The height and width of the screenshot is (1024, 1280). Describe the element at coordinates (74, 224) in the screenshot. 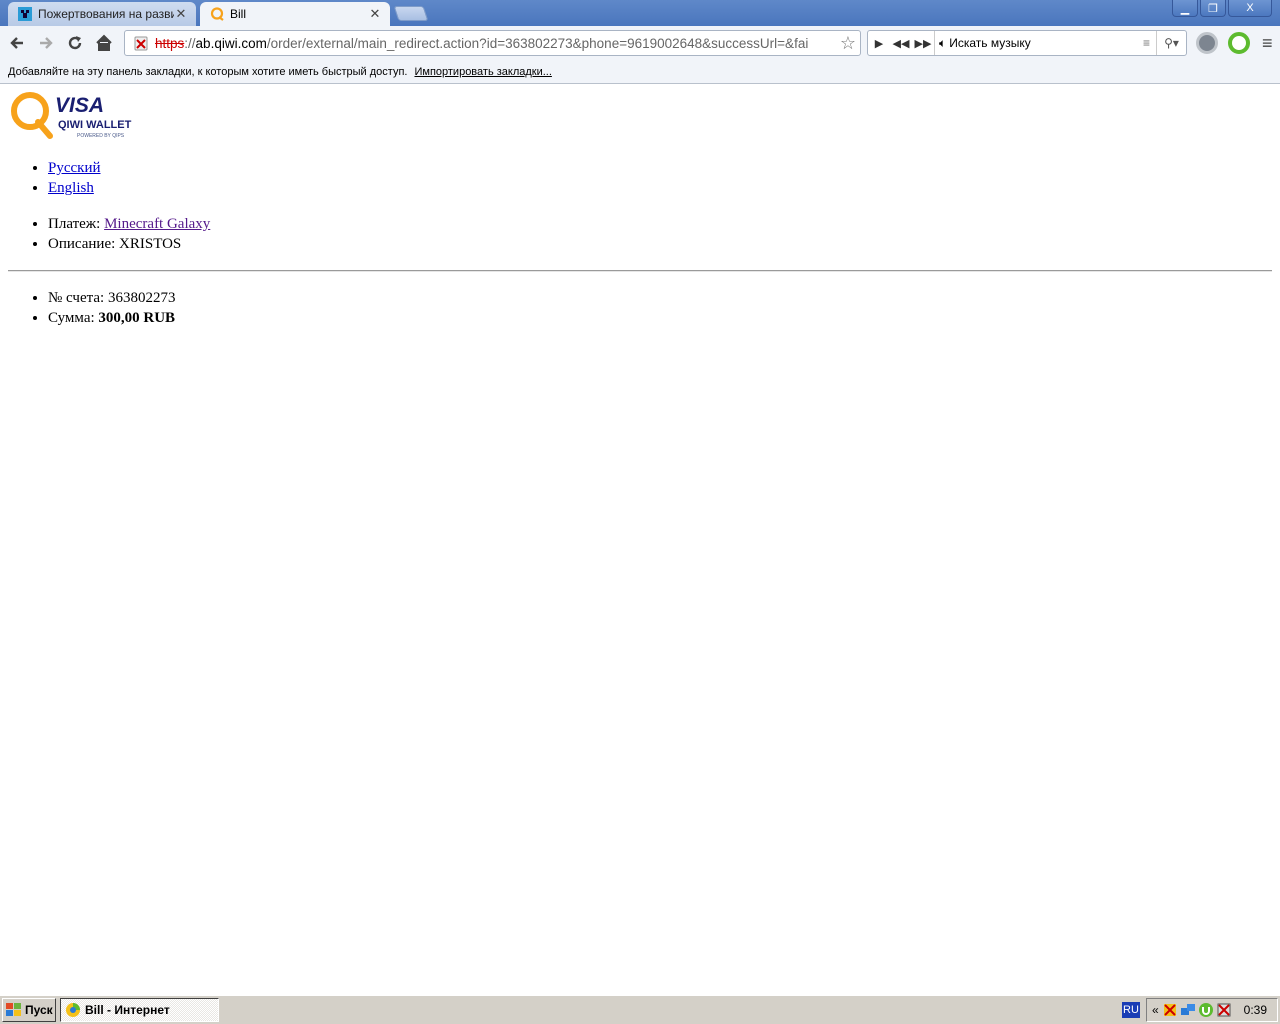

I see `payment-label: Платеж:` at that location.